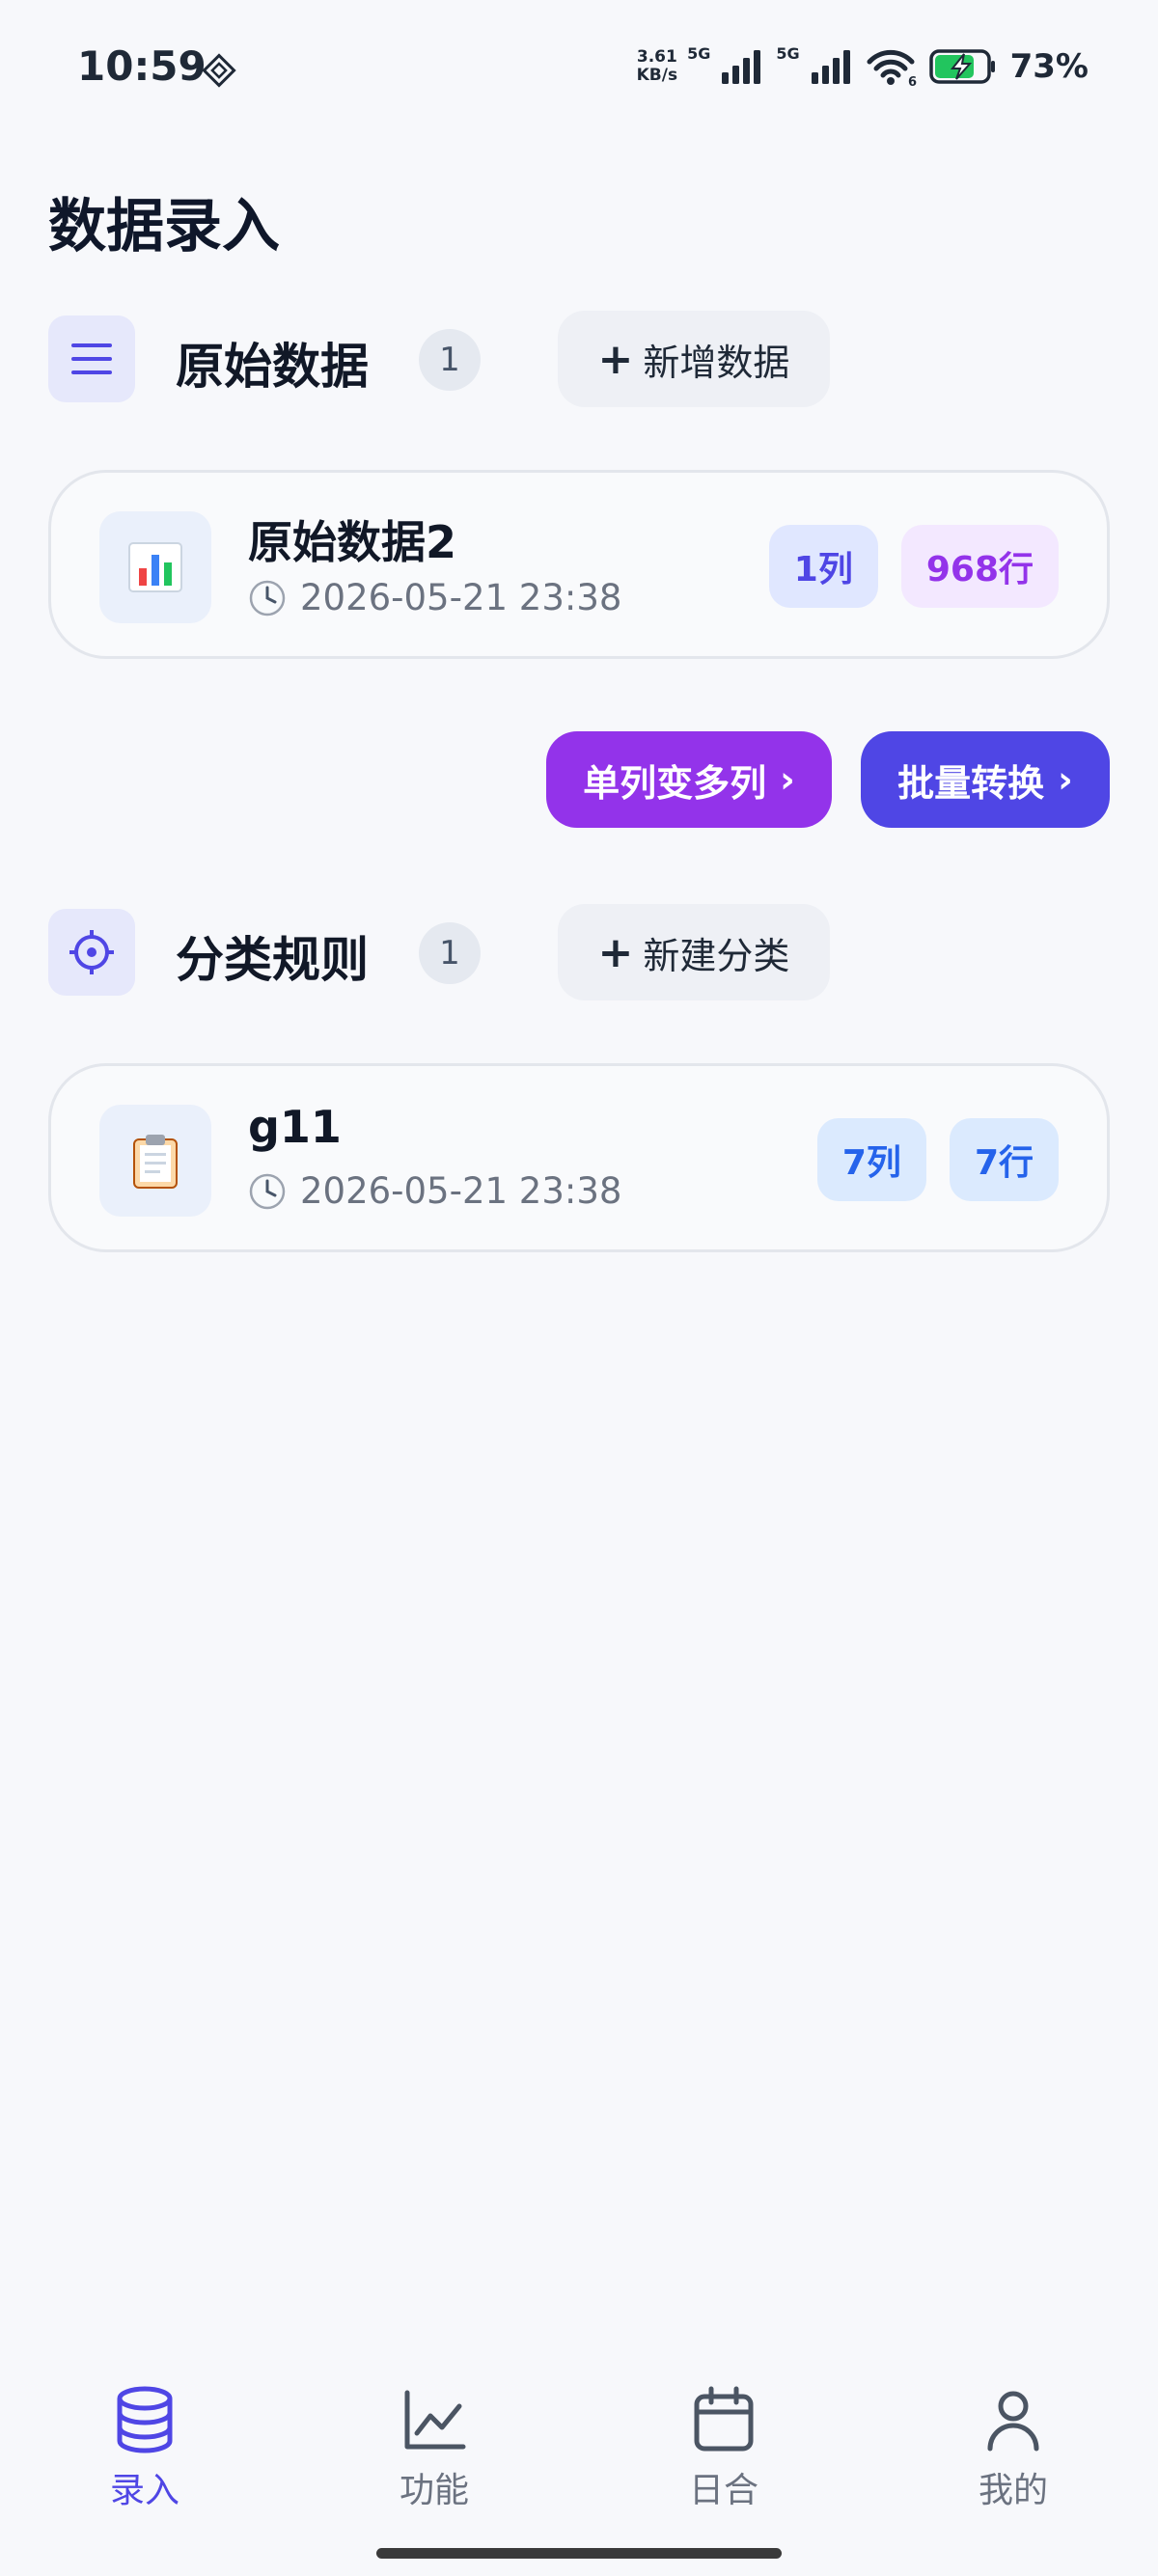 The width and height of the screenshot is (1158, 2576). What do you see at coordinates (272, 960) in the screenshot?
I see `rules-title: 分类规则` at bounding box center [272, 960].